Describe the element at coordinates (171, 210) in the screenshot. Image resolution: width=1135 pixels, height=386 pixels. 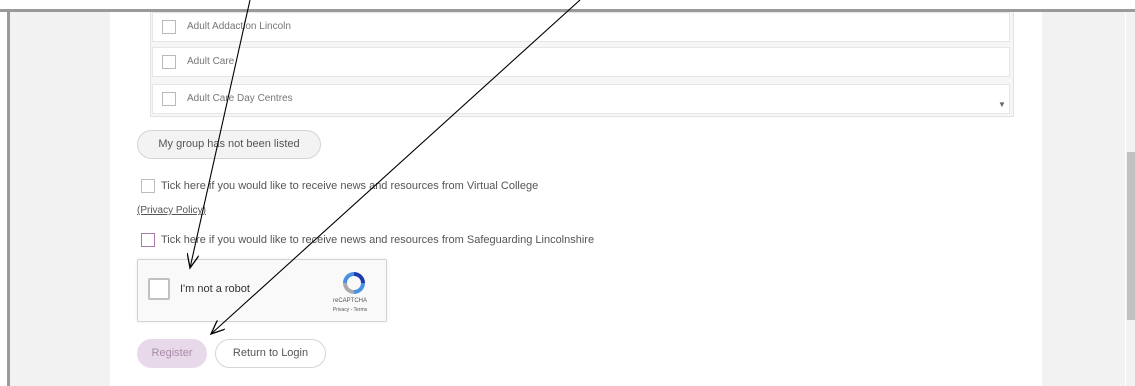
I see `privacy-policy-link: (Privacy Policy)` at that location.